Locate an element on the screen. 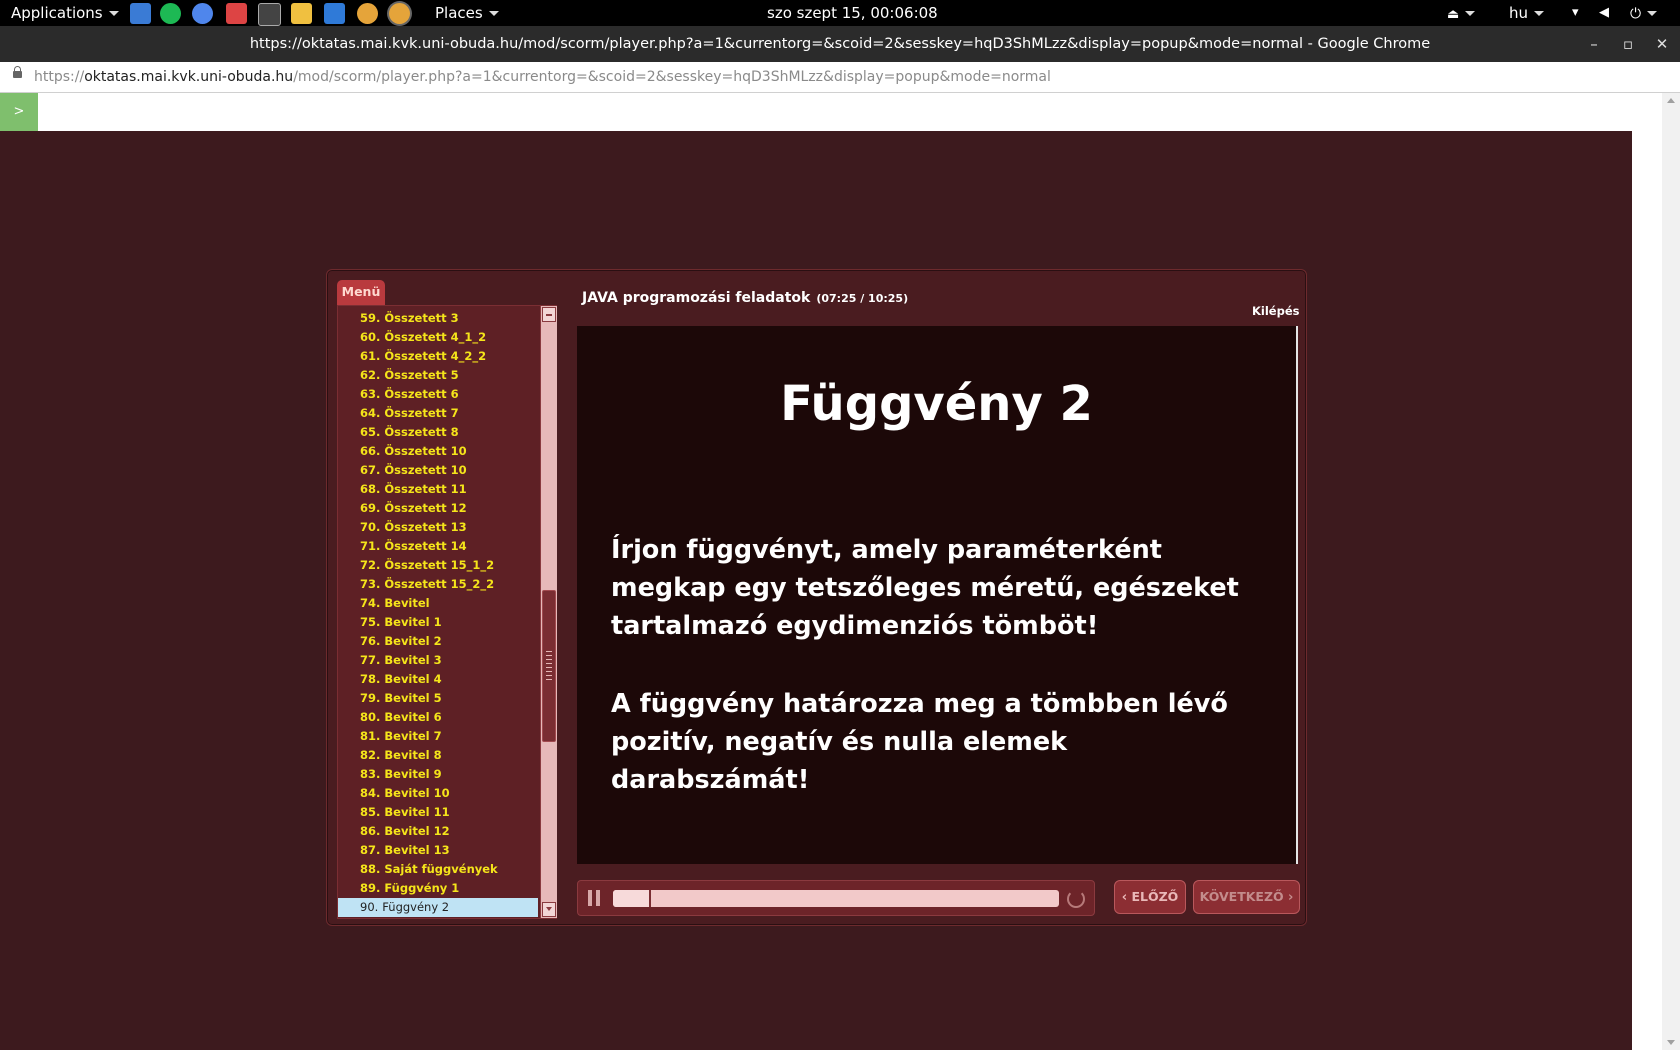  toc-toggle-button: > is located at coordinates (19, 112).